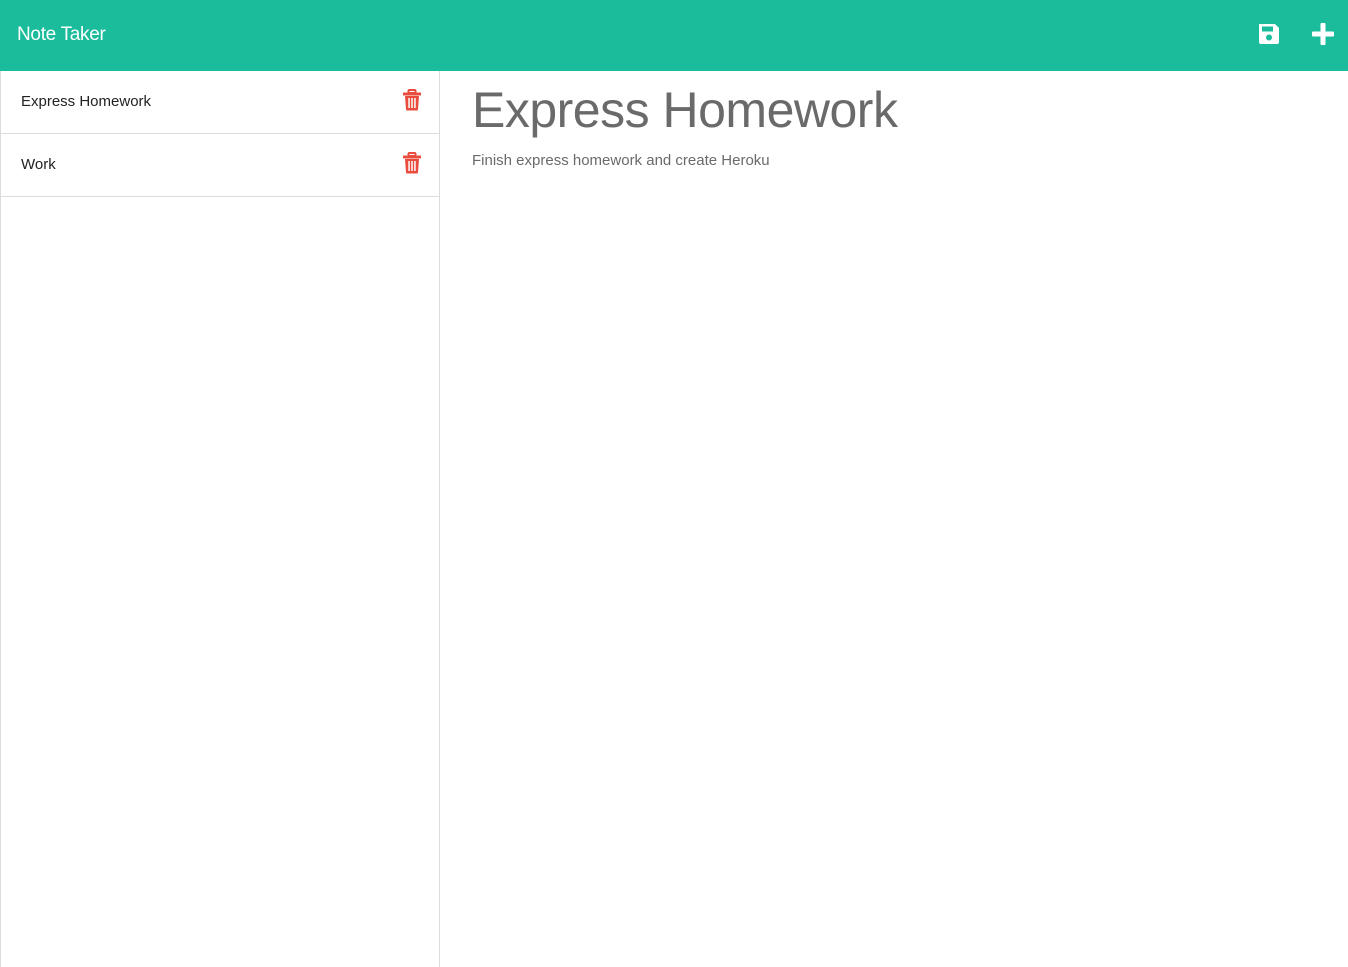 The width and height of the screenshot is (1348, 967). Describe the element at coordinates (220, 165) in the screenshot. I see `note-list-item: Work` at that location.